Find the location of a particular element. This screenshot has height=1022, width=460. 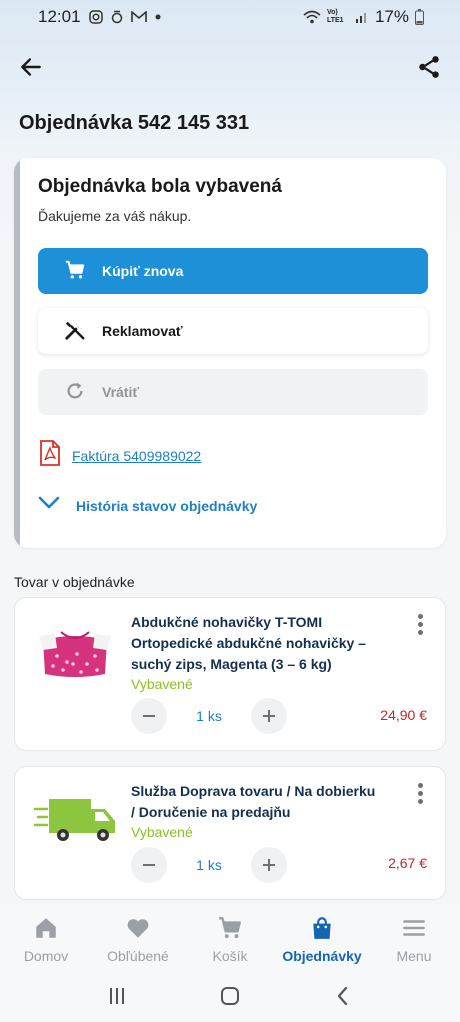

nav-item-cart: Košík is located at coordinates (230, 940).